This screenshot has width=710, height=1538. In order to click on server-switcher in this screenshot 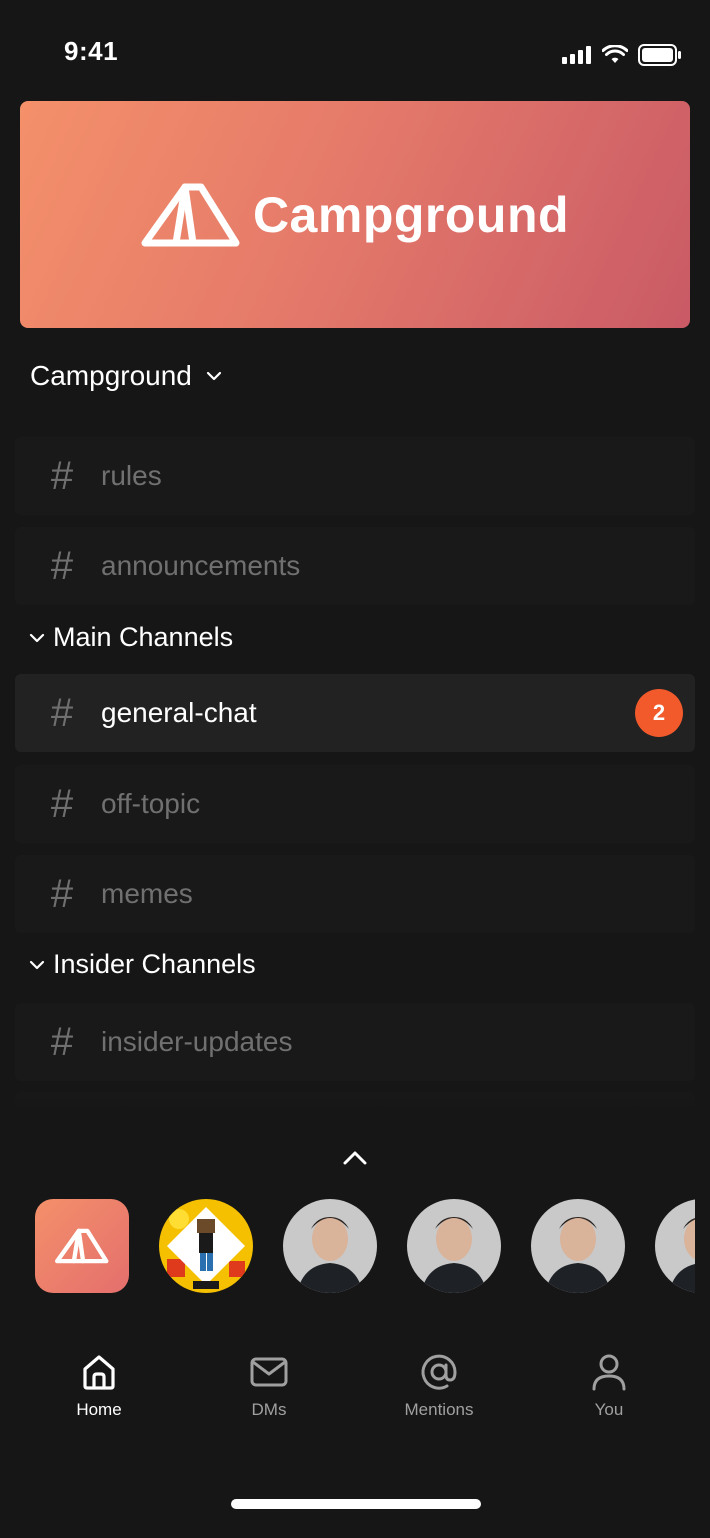, I will do `click(365, 1247)`.